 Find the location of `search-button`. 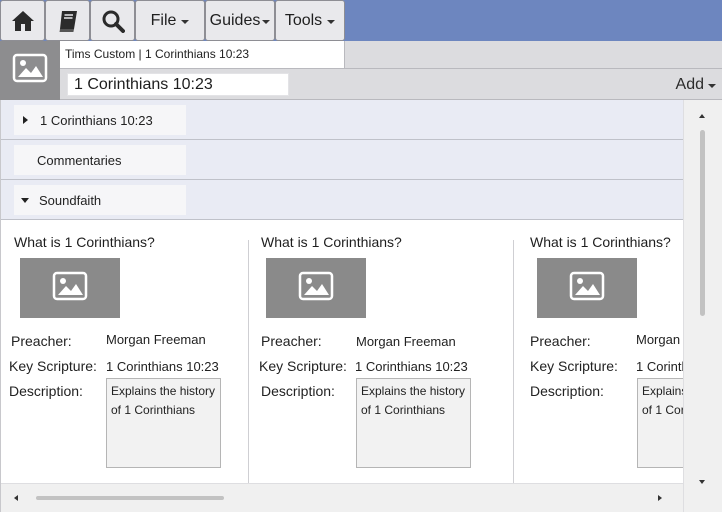

search-button is located at coordinates (112, 20).